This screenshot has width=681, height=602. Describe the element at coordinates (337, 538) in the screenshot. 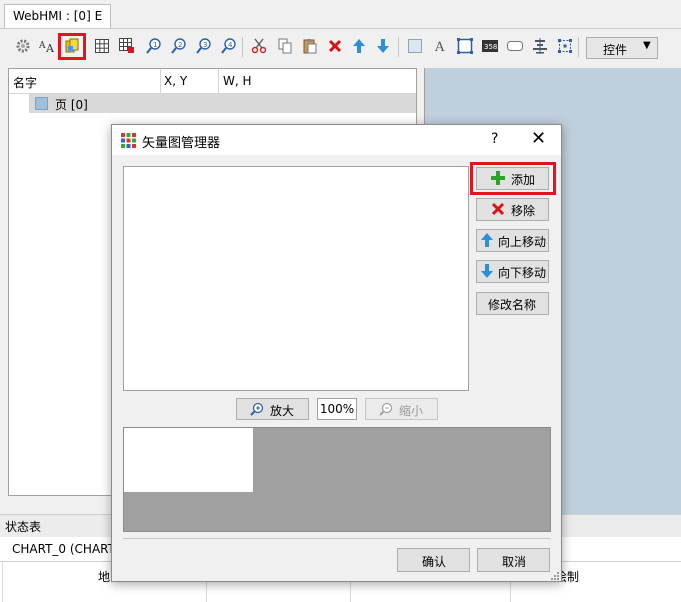

I see `dialog-divider` at that location.